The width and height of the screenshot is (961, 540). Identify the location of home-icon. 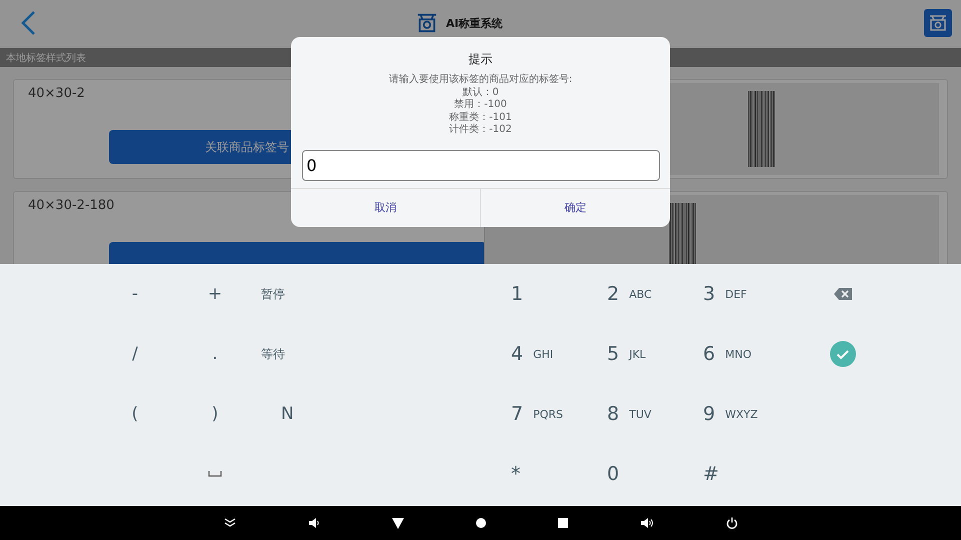
(481, 523).